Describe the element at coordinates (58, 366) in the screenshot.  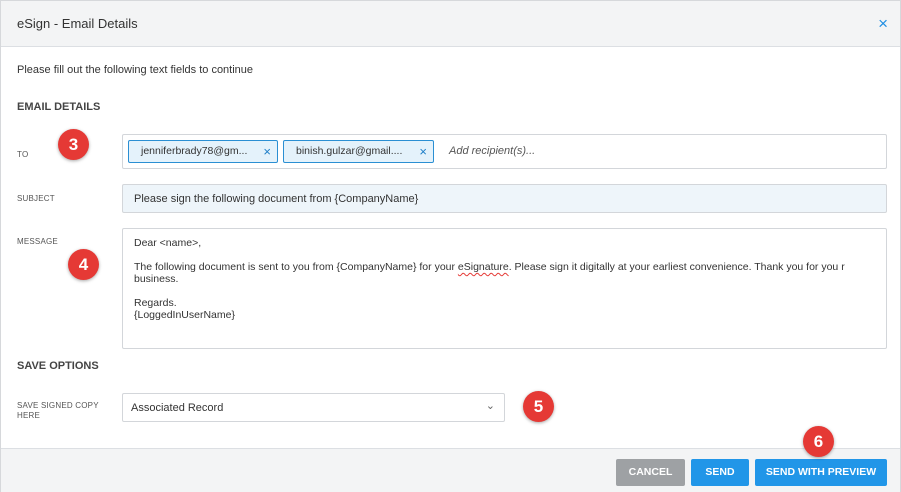
I see `save-options-heading: SAVE OPTIONS` at that location.